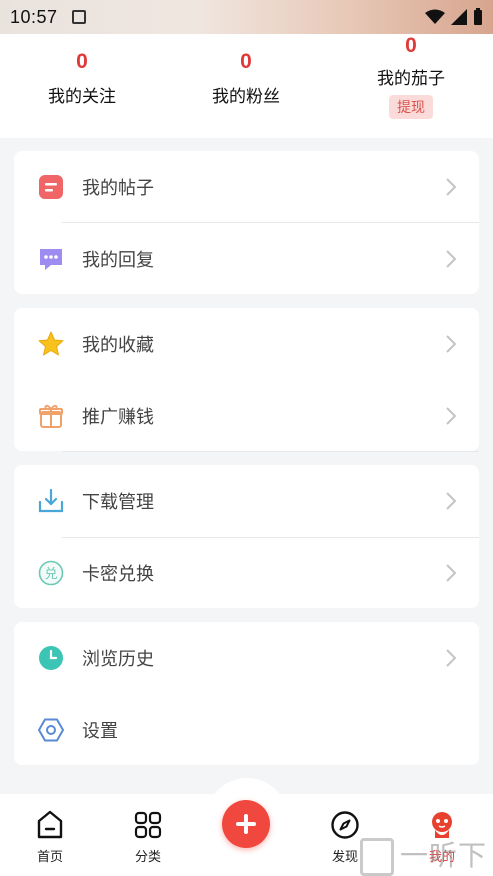 The height and width of the screenshot is (876, 493). Describe the element at coordinates (246, 61) in the screenshot. I see `fans-count: 0` at that location.